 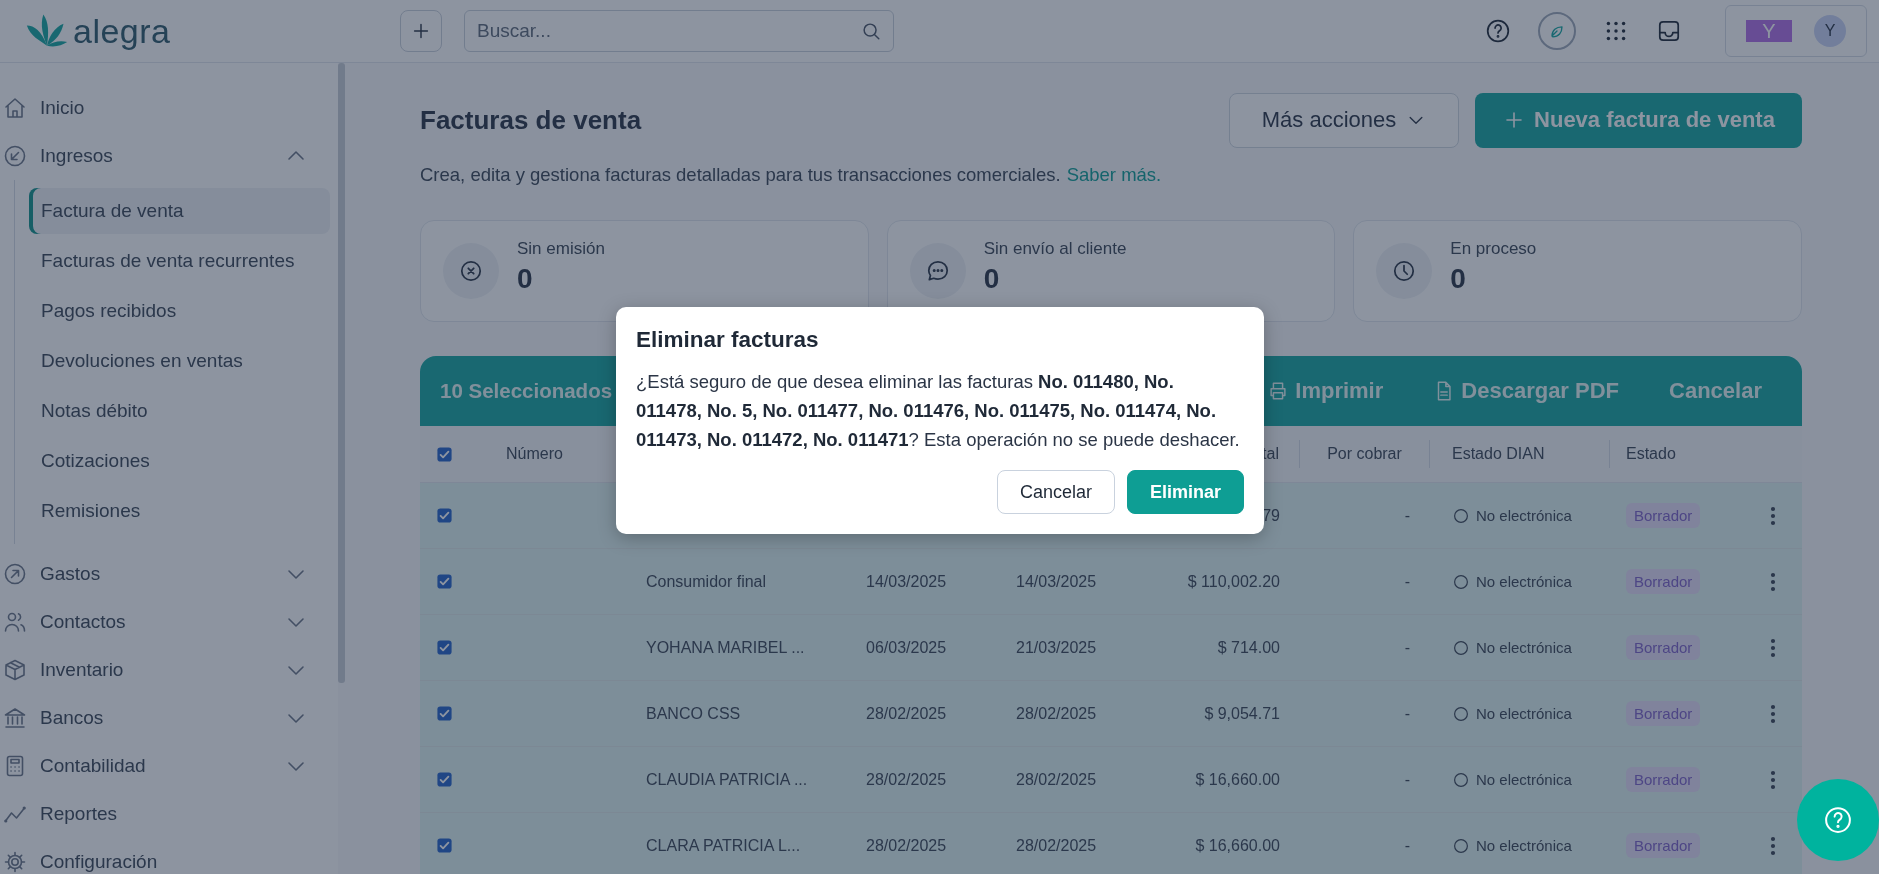 I want to click on column-header: Estado DIAN, so click(x=1498, y=454).